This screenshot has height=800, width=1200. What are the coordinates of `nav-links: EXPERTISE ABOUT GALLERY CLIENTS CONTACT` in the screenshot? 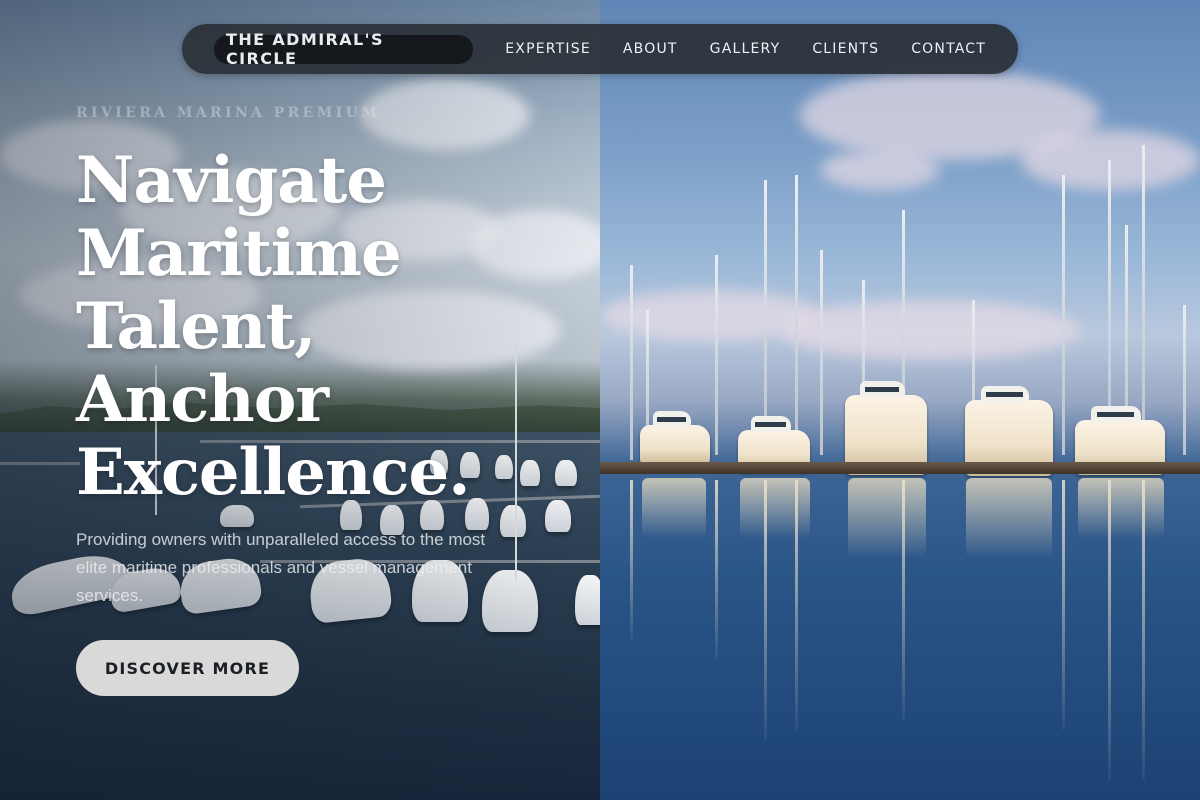 It's located at (729, 49).